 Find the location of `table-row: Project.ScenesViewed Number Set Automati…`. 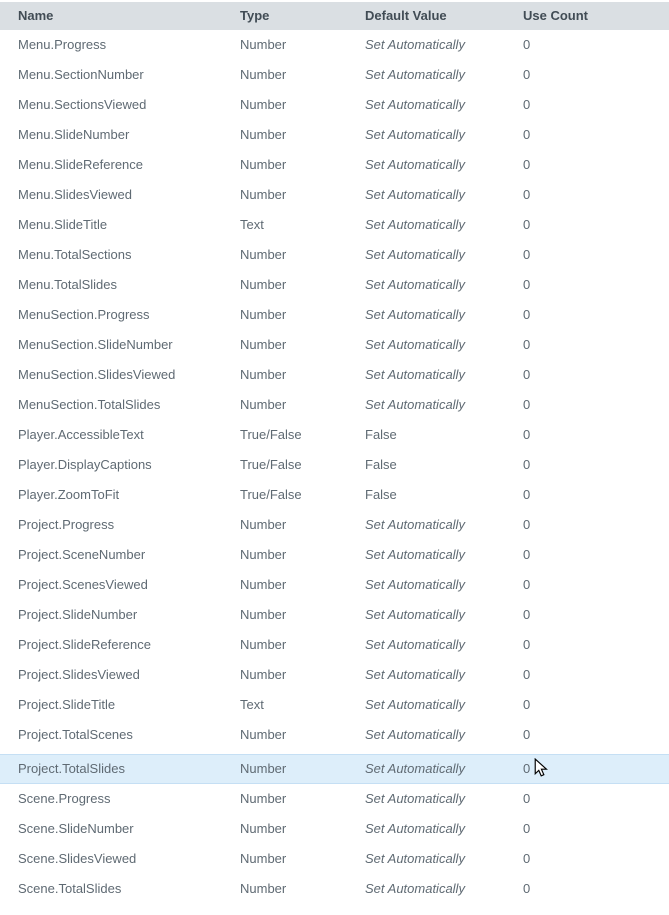

table-row: Project.ScenesViewed Number Set Automati… is located at coordinates (334, 585).